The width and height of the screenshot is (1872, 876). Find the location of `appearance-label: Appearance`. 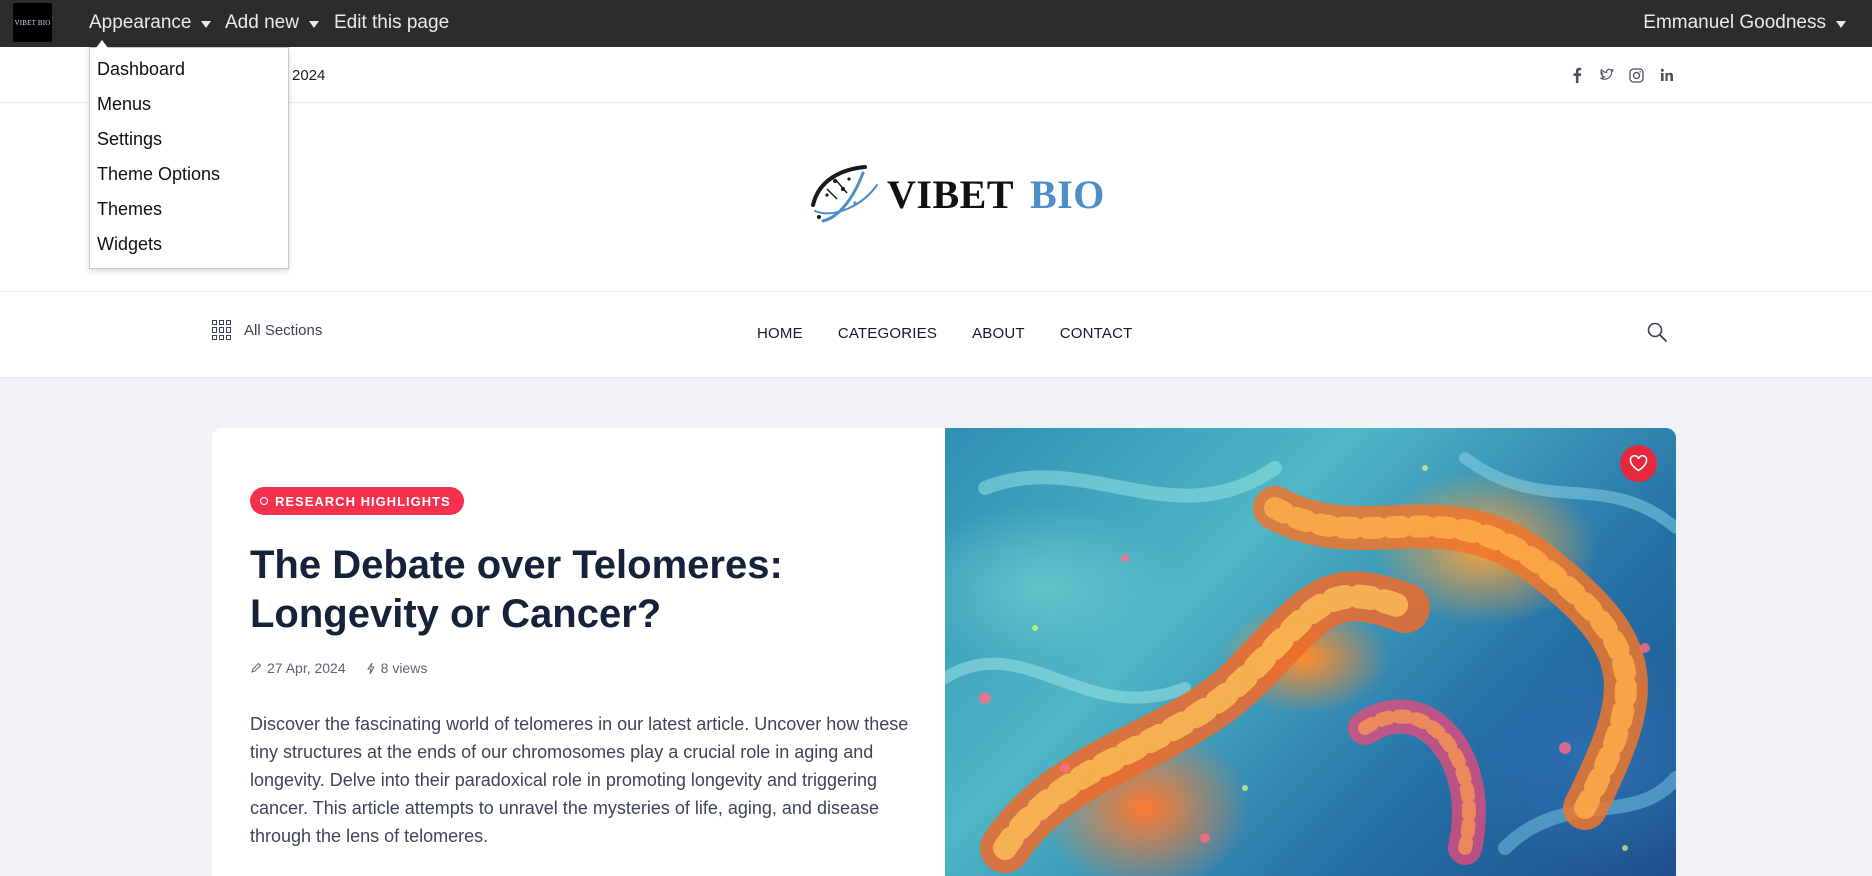

appearance-label: Appearance is located at coordinates (140, 22).